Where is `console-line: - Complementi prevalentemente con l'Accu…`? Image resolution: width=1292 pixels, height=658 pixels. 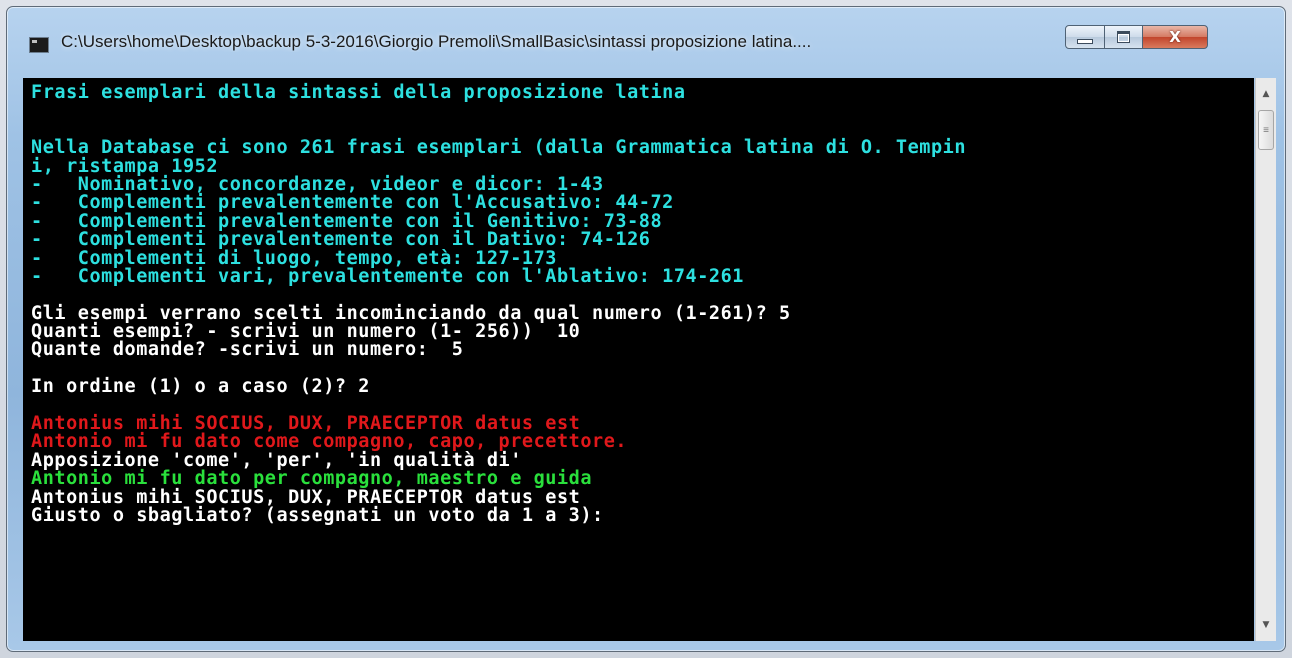 console-line: - Complementi prevalentemente con l'Accu… is located at coordinates (352, 203).